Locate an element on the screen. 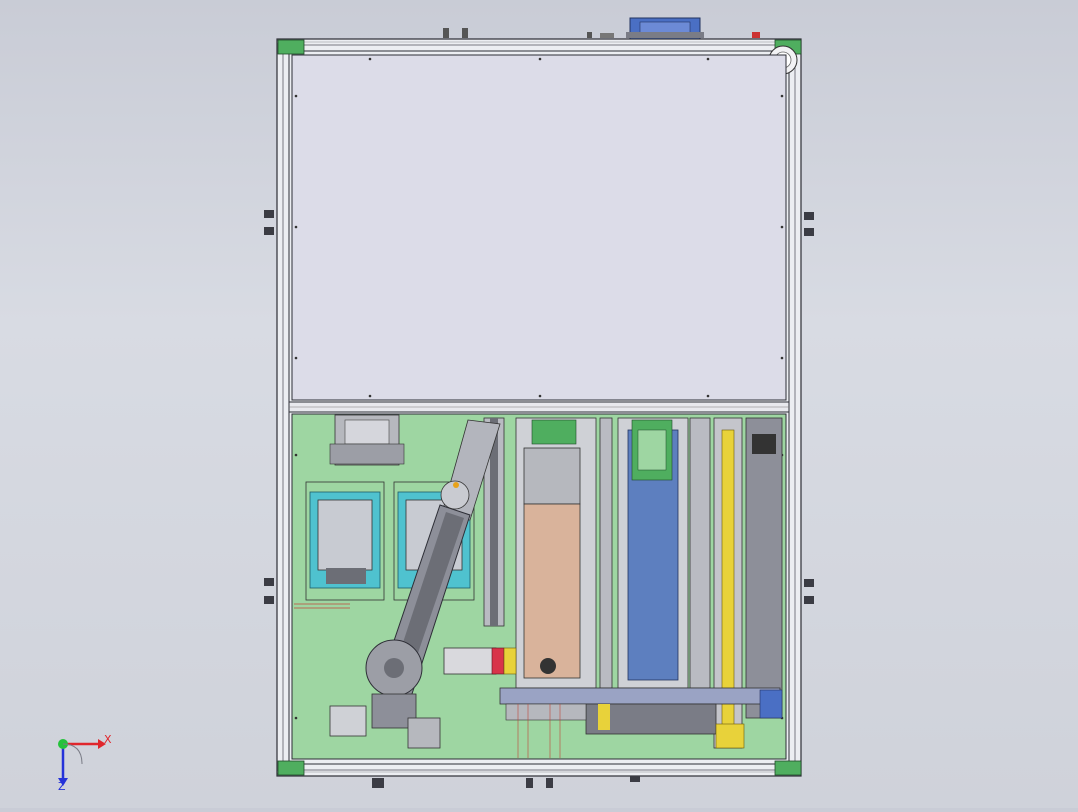  conveyor-tan is located at coordinates (556, 553).